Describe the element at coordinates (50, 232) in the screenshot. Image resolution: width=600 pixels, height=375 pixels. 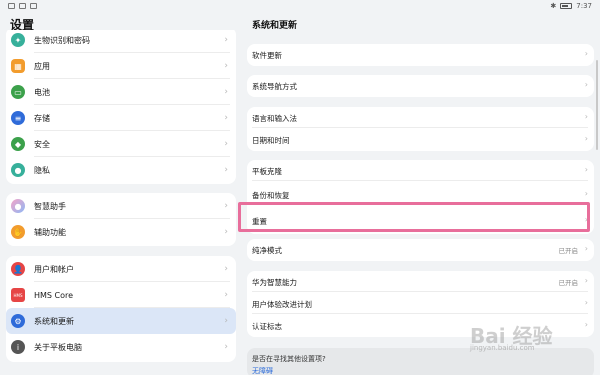
I see `settings-item-label: 辅助功能` at that location.